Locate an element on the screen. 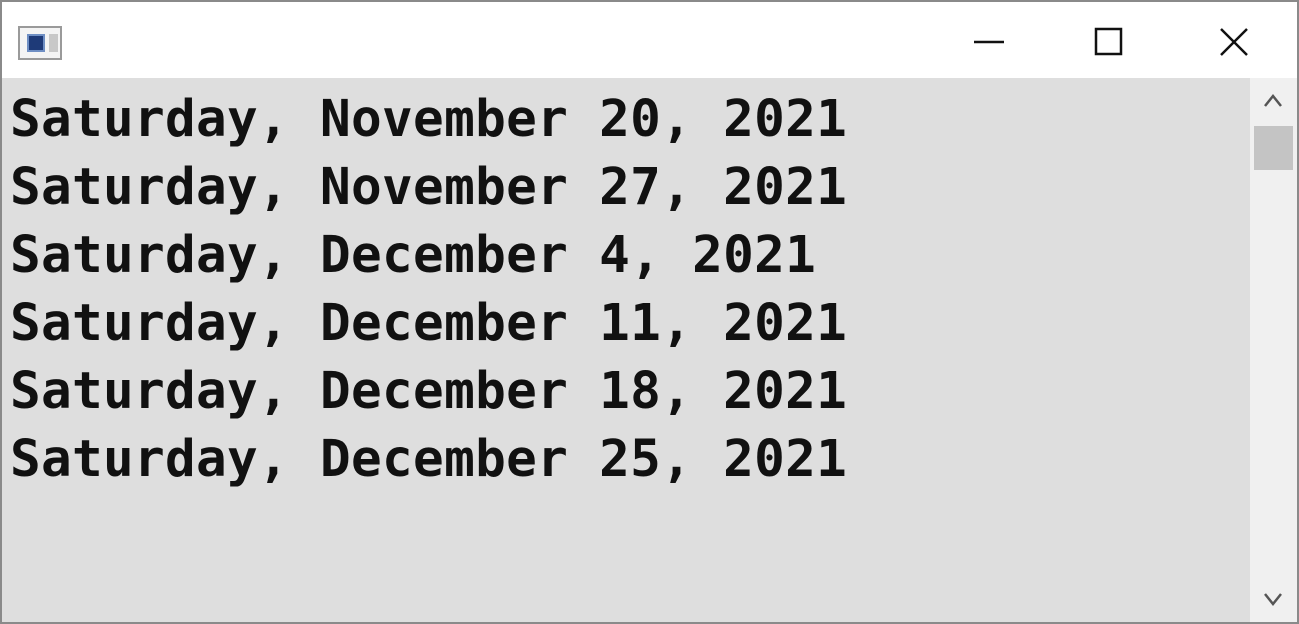 The image size is (1299, 624). minimize-button is located at coordinates (988, 40).